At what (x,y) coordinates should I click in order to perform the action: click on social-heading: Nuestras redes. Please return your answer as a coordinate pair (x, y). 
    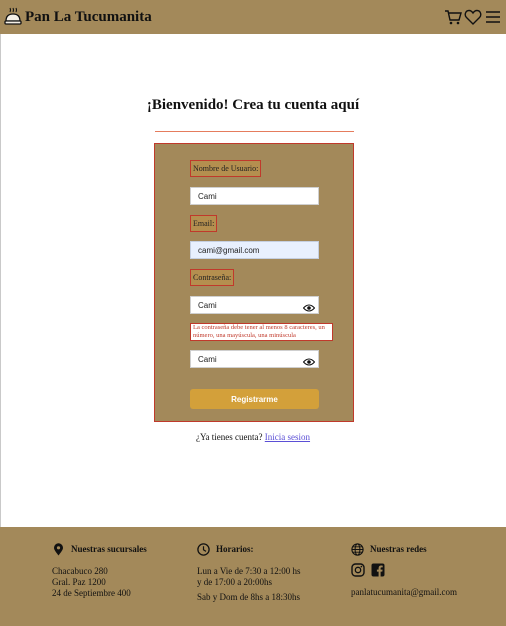
    Looking at the image, I should click on (404, 549).